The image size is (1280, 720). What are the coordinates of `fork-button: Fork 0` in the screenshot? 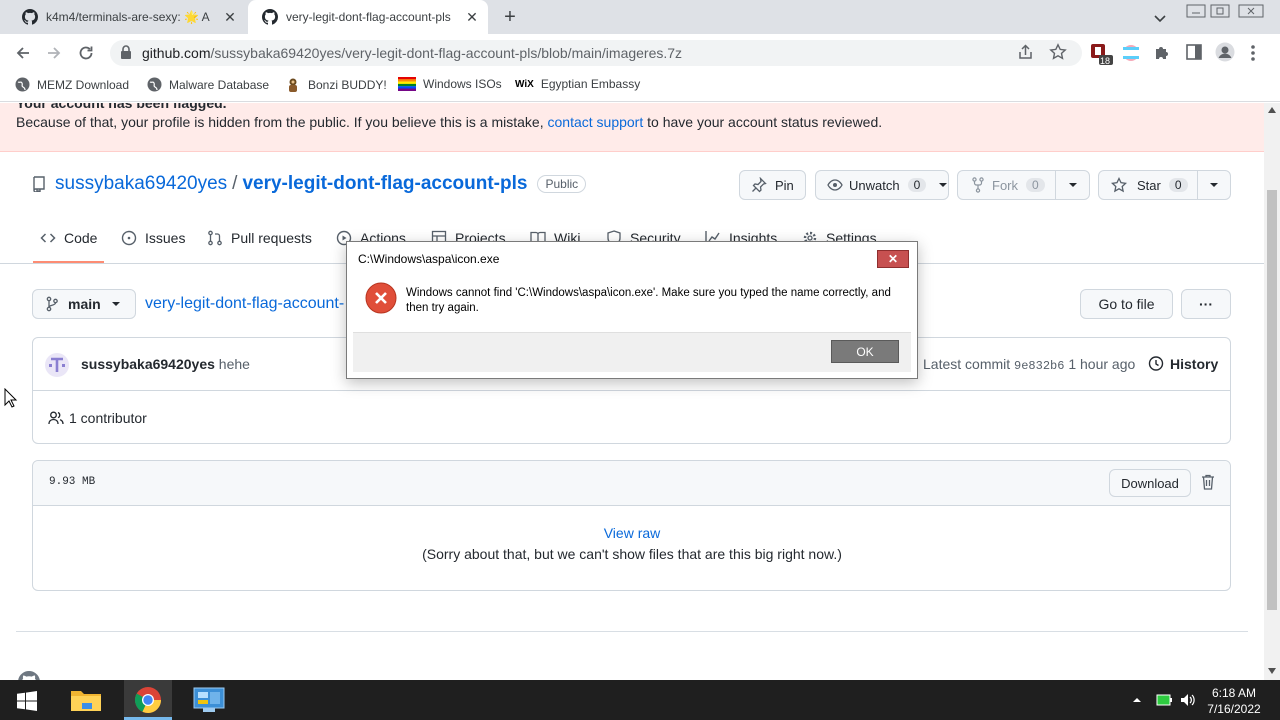 It's located at (1006, 185).